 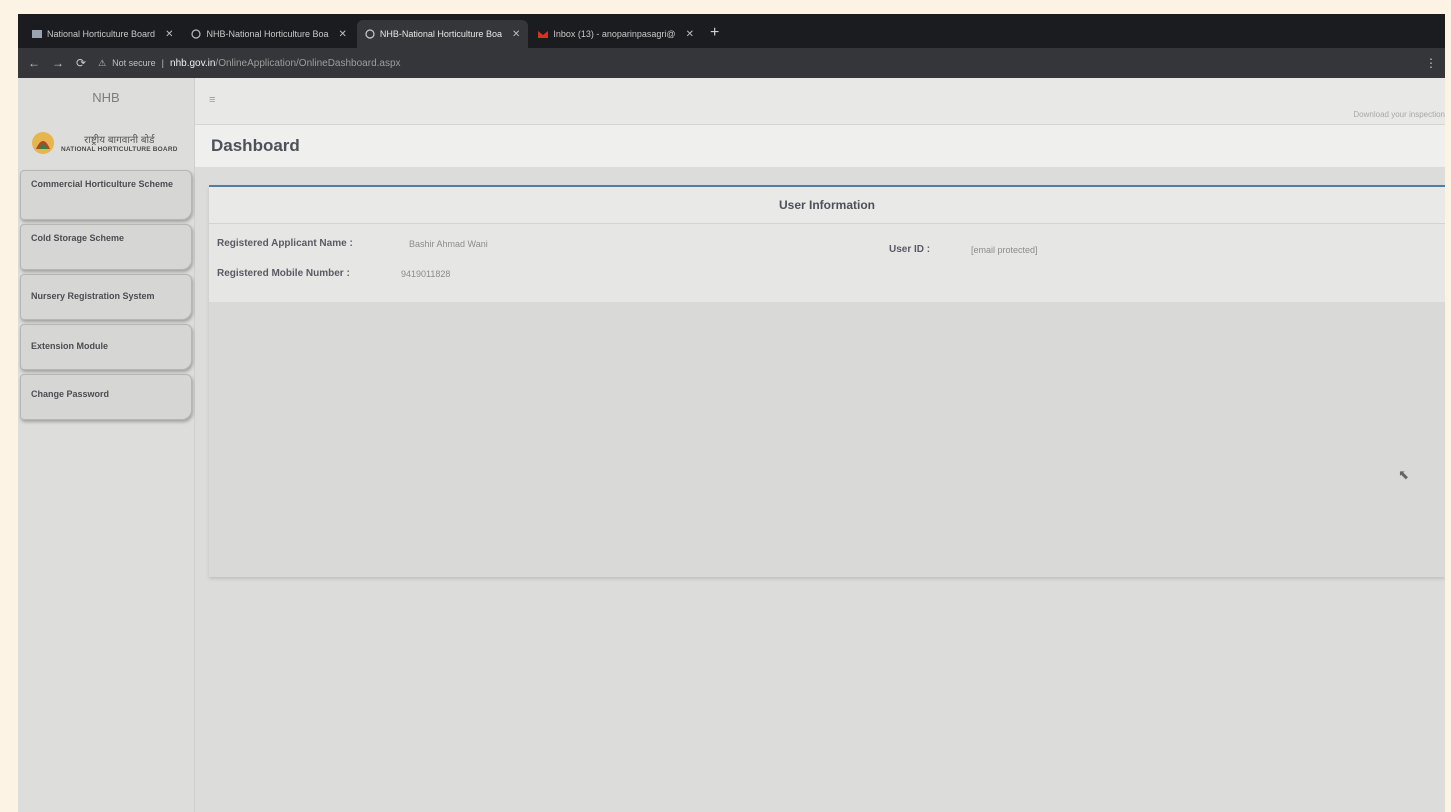 What do you see at coordinates (212, 100) in the screenshot?
I see `menu-toggle-icon: ≡` at bounding box center [212, 100].